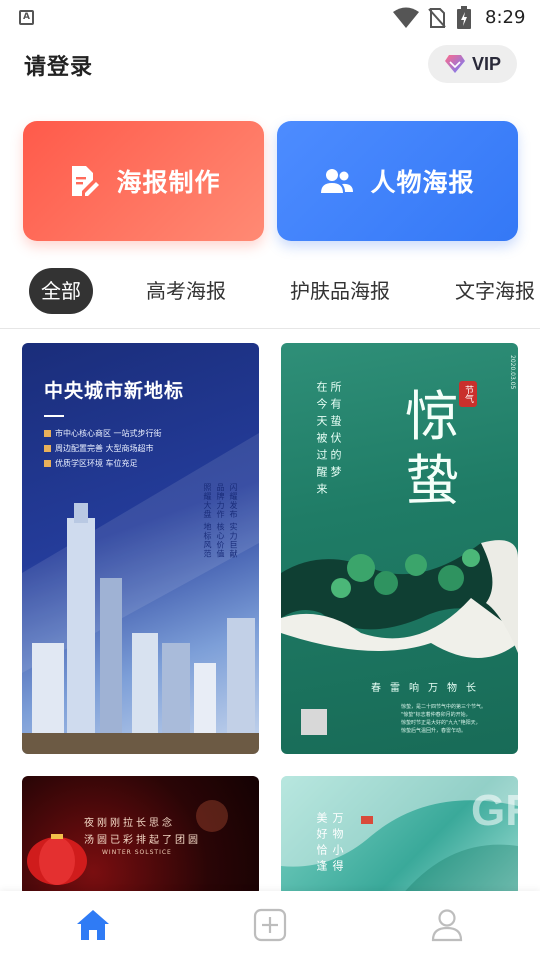  I want to click on seal-stamp: 节气, so click(468, 394).